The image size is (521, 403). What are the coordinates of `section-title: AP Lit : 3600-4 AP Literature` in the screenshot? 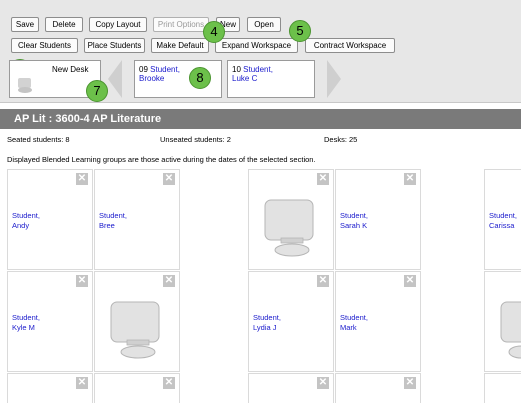 It's located at (260, 119).